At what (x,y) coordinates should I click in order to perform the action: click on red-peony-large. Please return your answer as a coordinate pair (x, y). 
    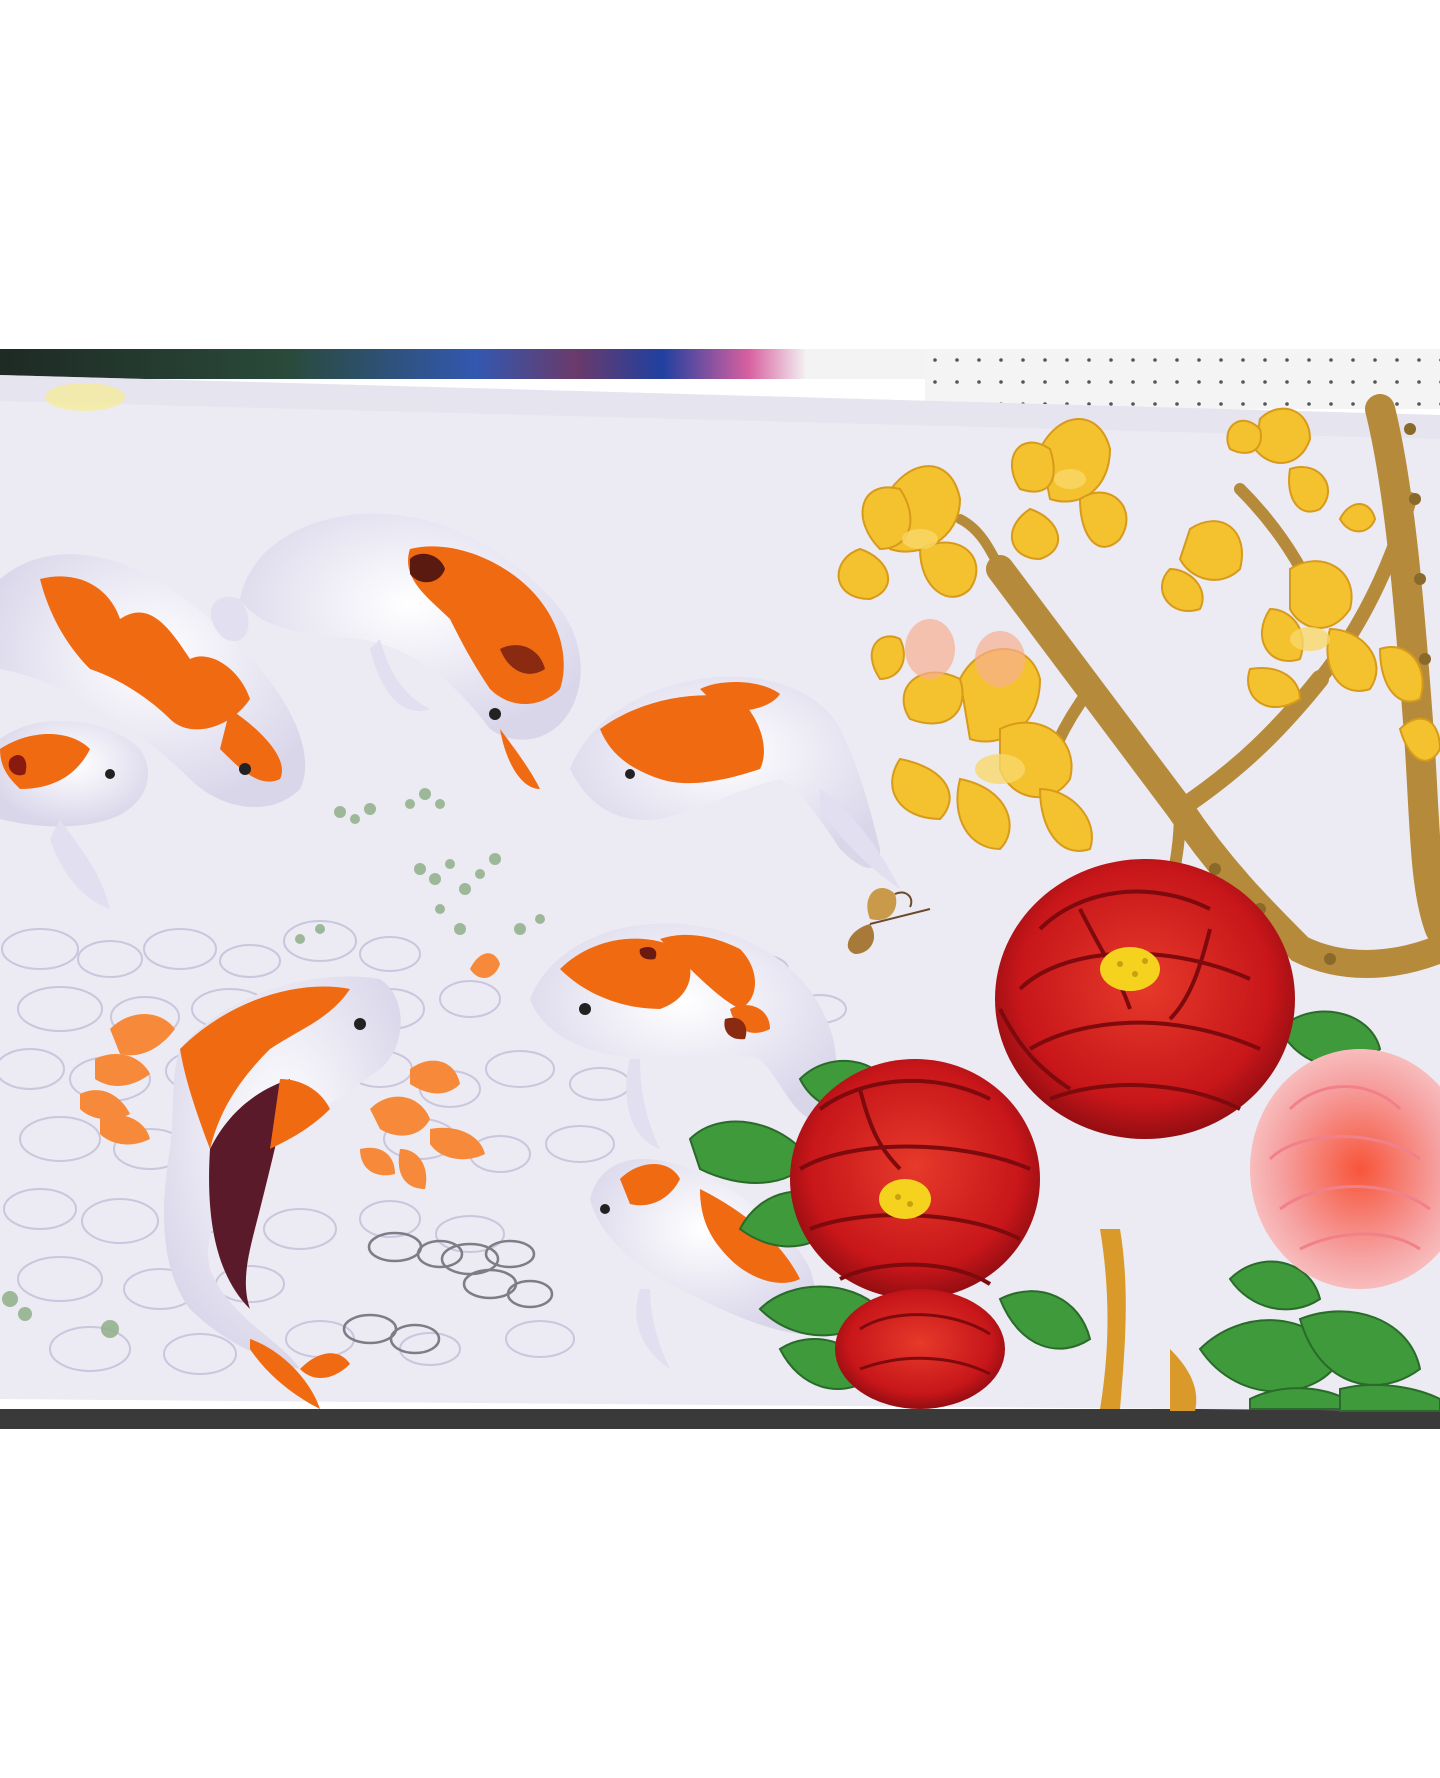
    Looking at the image, I should click on (1145, 999).